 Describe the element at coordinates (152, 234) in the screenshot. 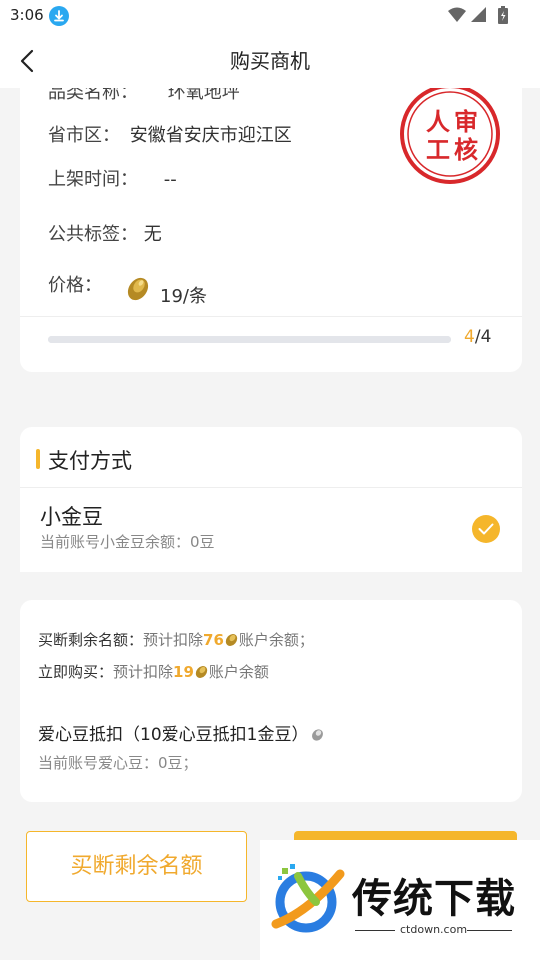

I see `public-tag-value: 无` at that location.